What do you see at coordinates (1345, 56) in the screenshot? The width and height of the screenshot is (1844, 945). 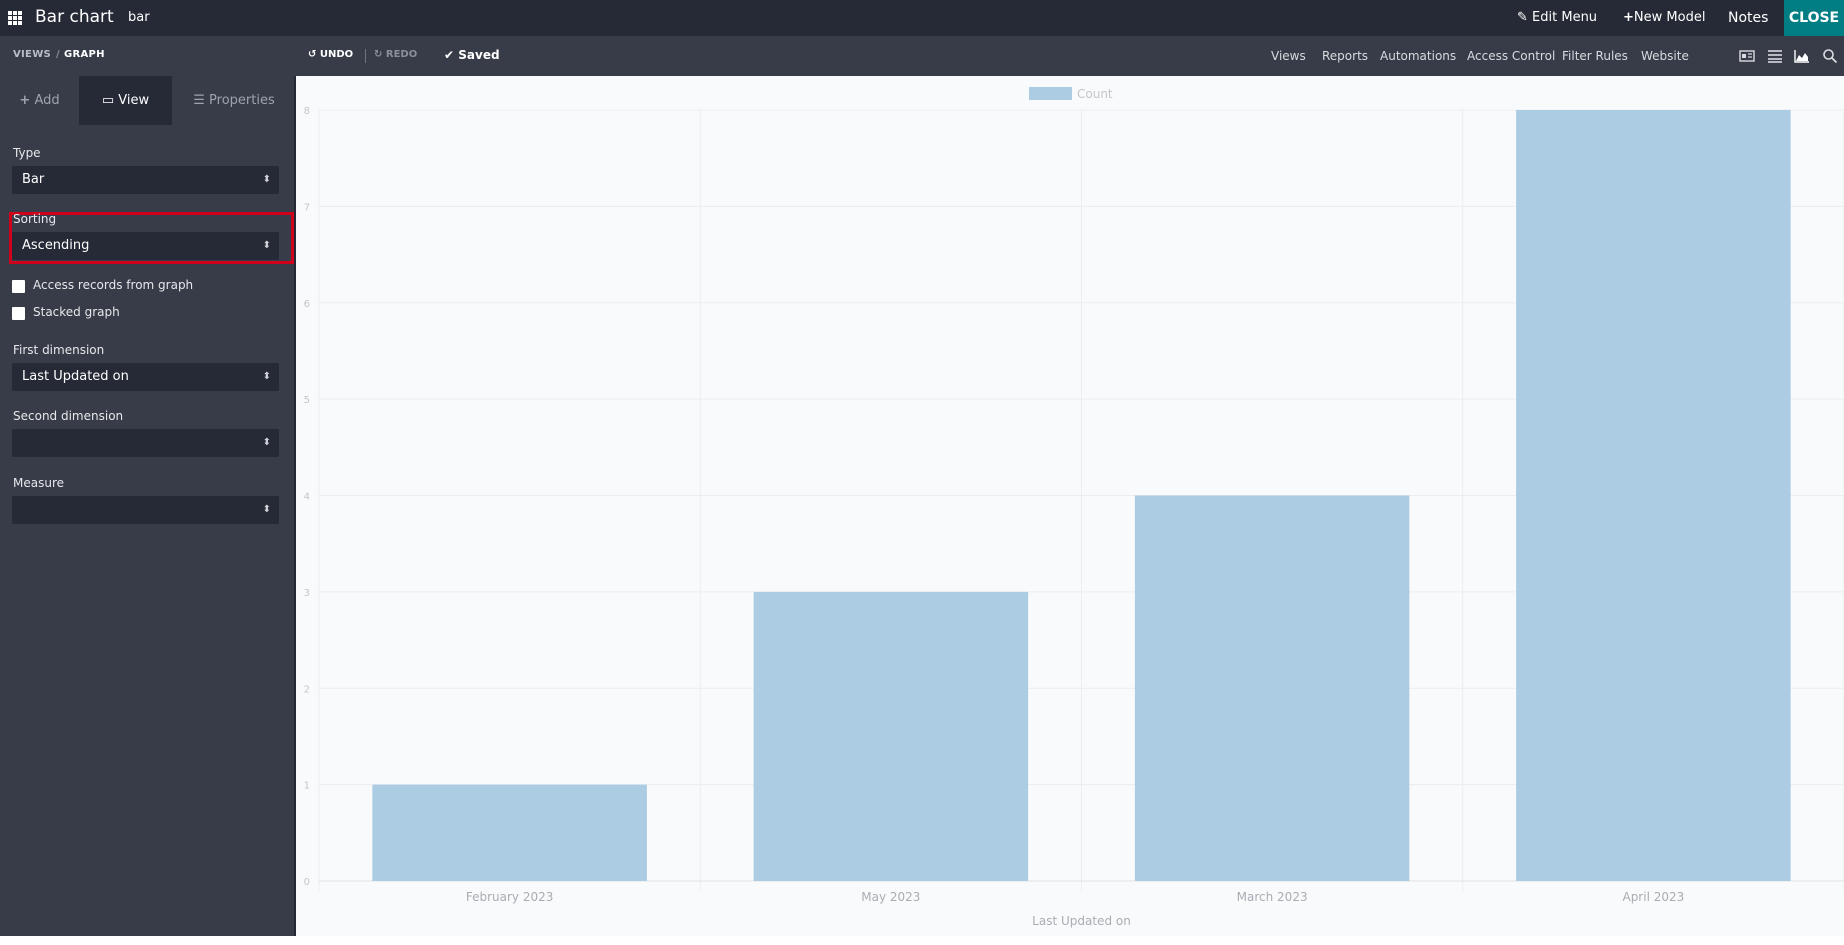 I see `nav-reports: Reports` at bounding box center [1345, 56].